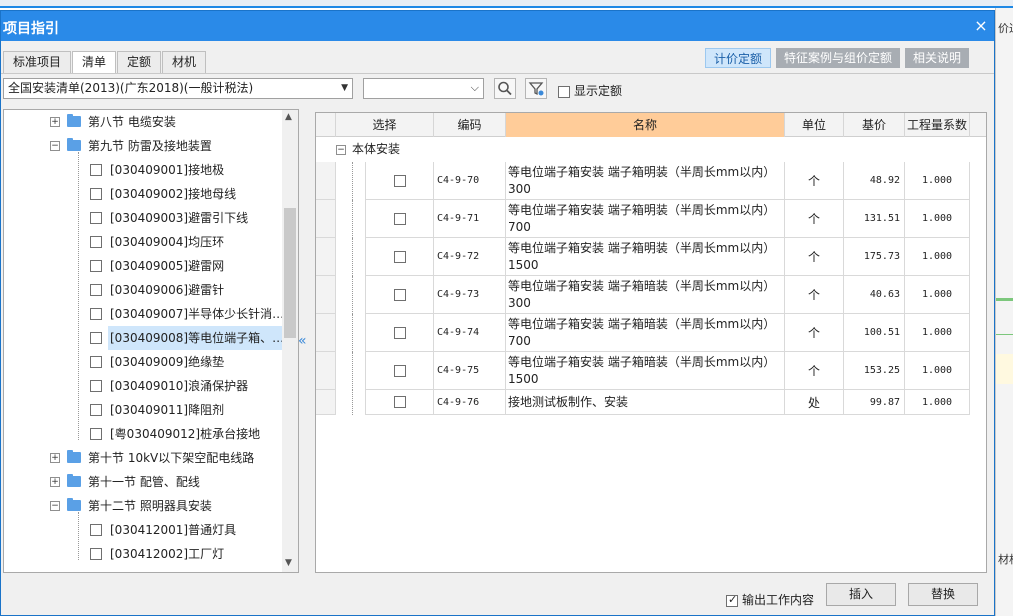 The height and width of the screenshot is (616, 1013). What do you see at coordinates (142, 362) in the screenshot?
I see `tree-item: [030409009]绝缘垫` at bounding box center [142, 362].